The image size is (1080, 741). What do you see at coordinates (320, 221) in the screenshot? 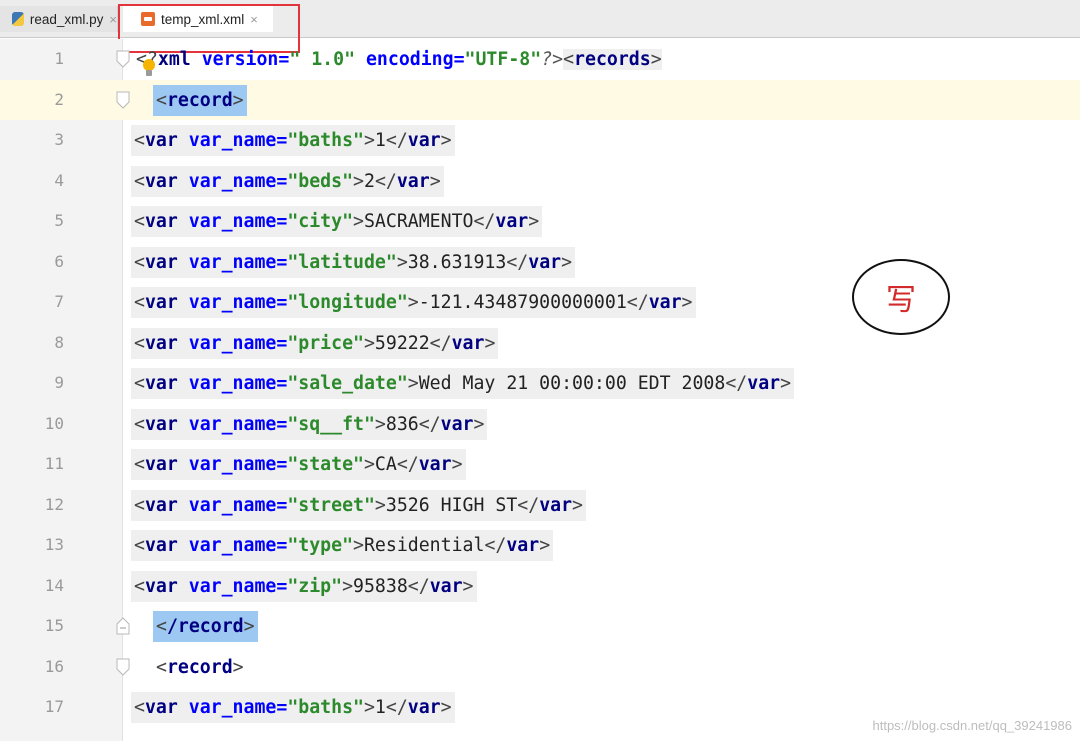
I see `var-name-value: city` at bounding box center [320, 221].